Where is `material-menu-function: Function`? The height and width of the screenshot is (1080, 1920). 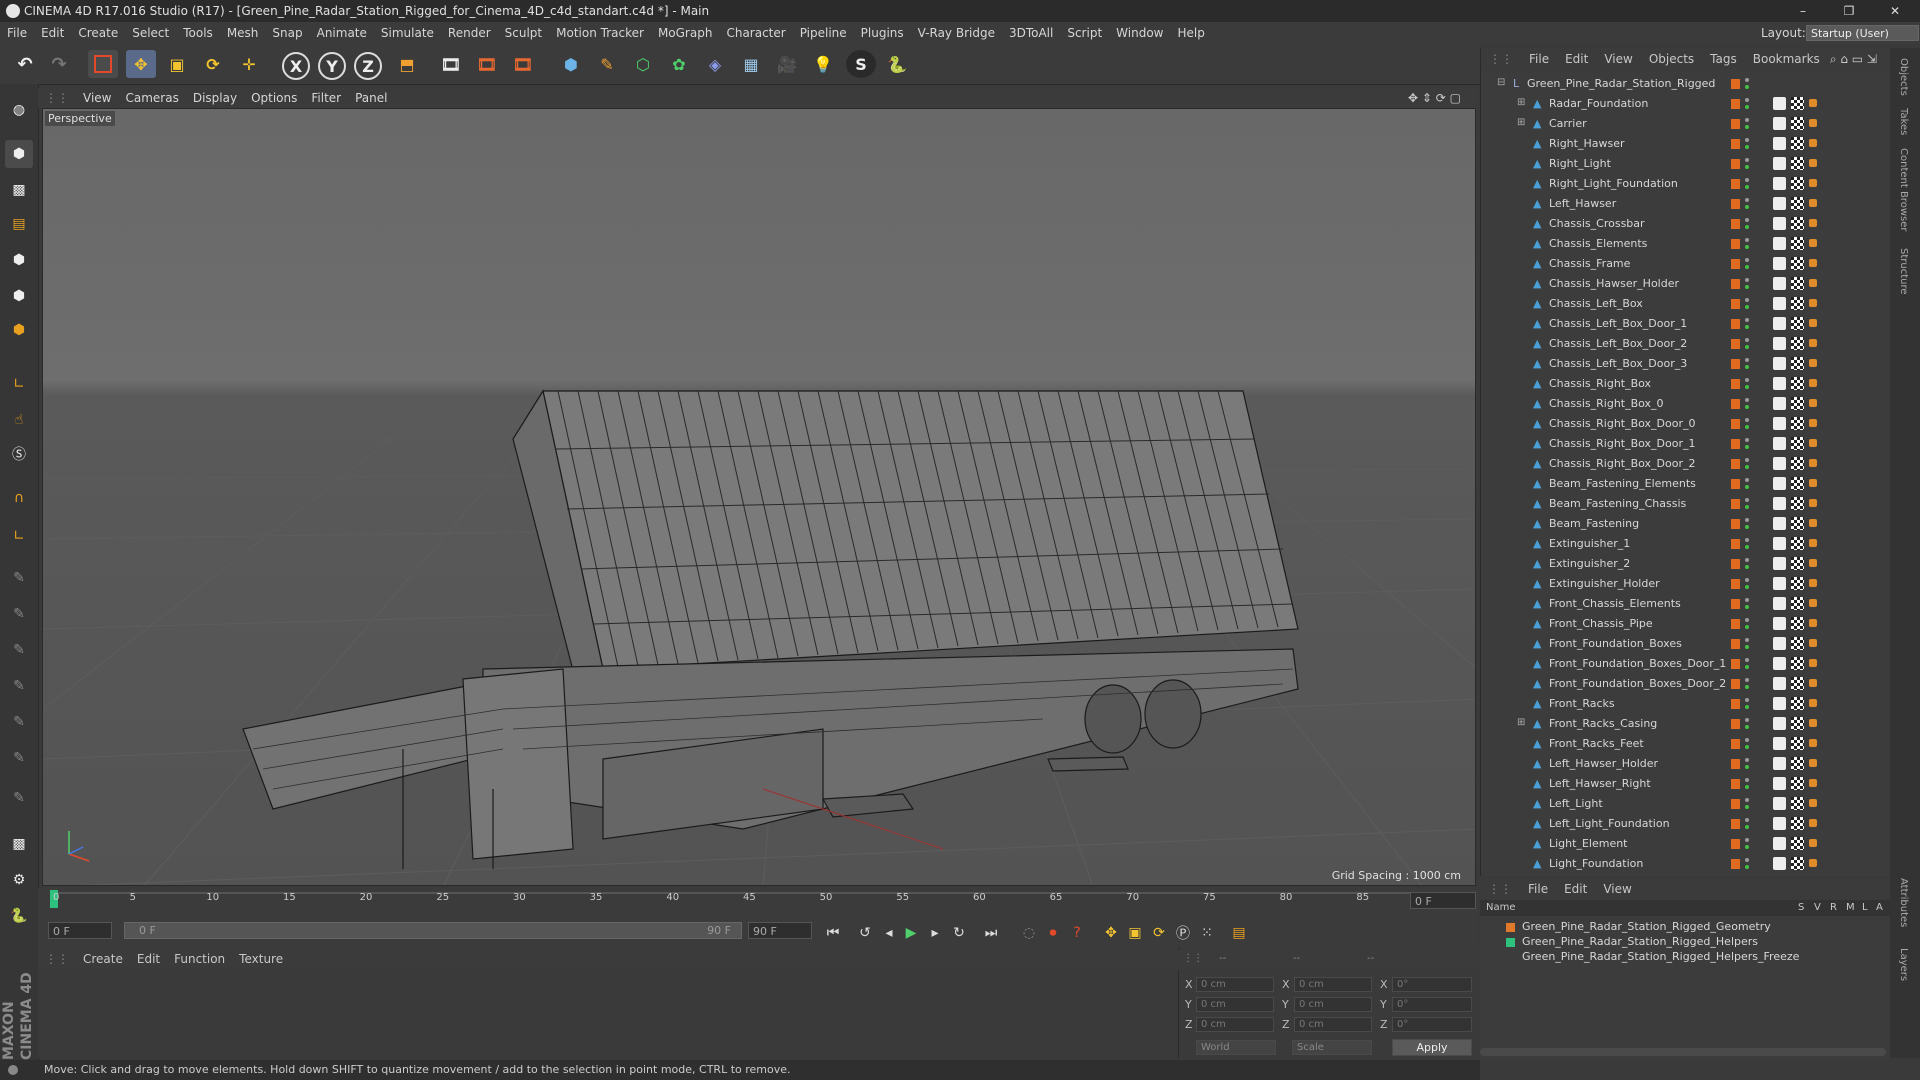
material-menu-function: Function is located at coordinates (199, 959).